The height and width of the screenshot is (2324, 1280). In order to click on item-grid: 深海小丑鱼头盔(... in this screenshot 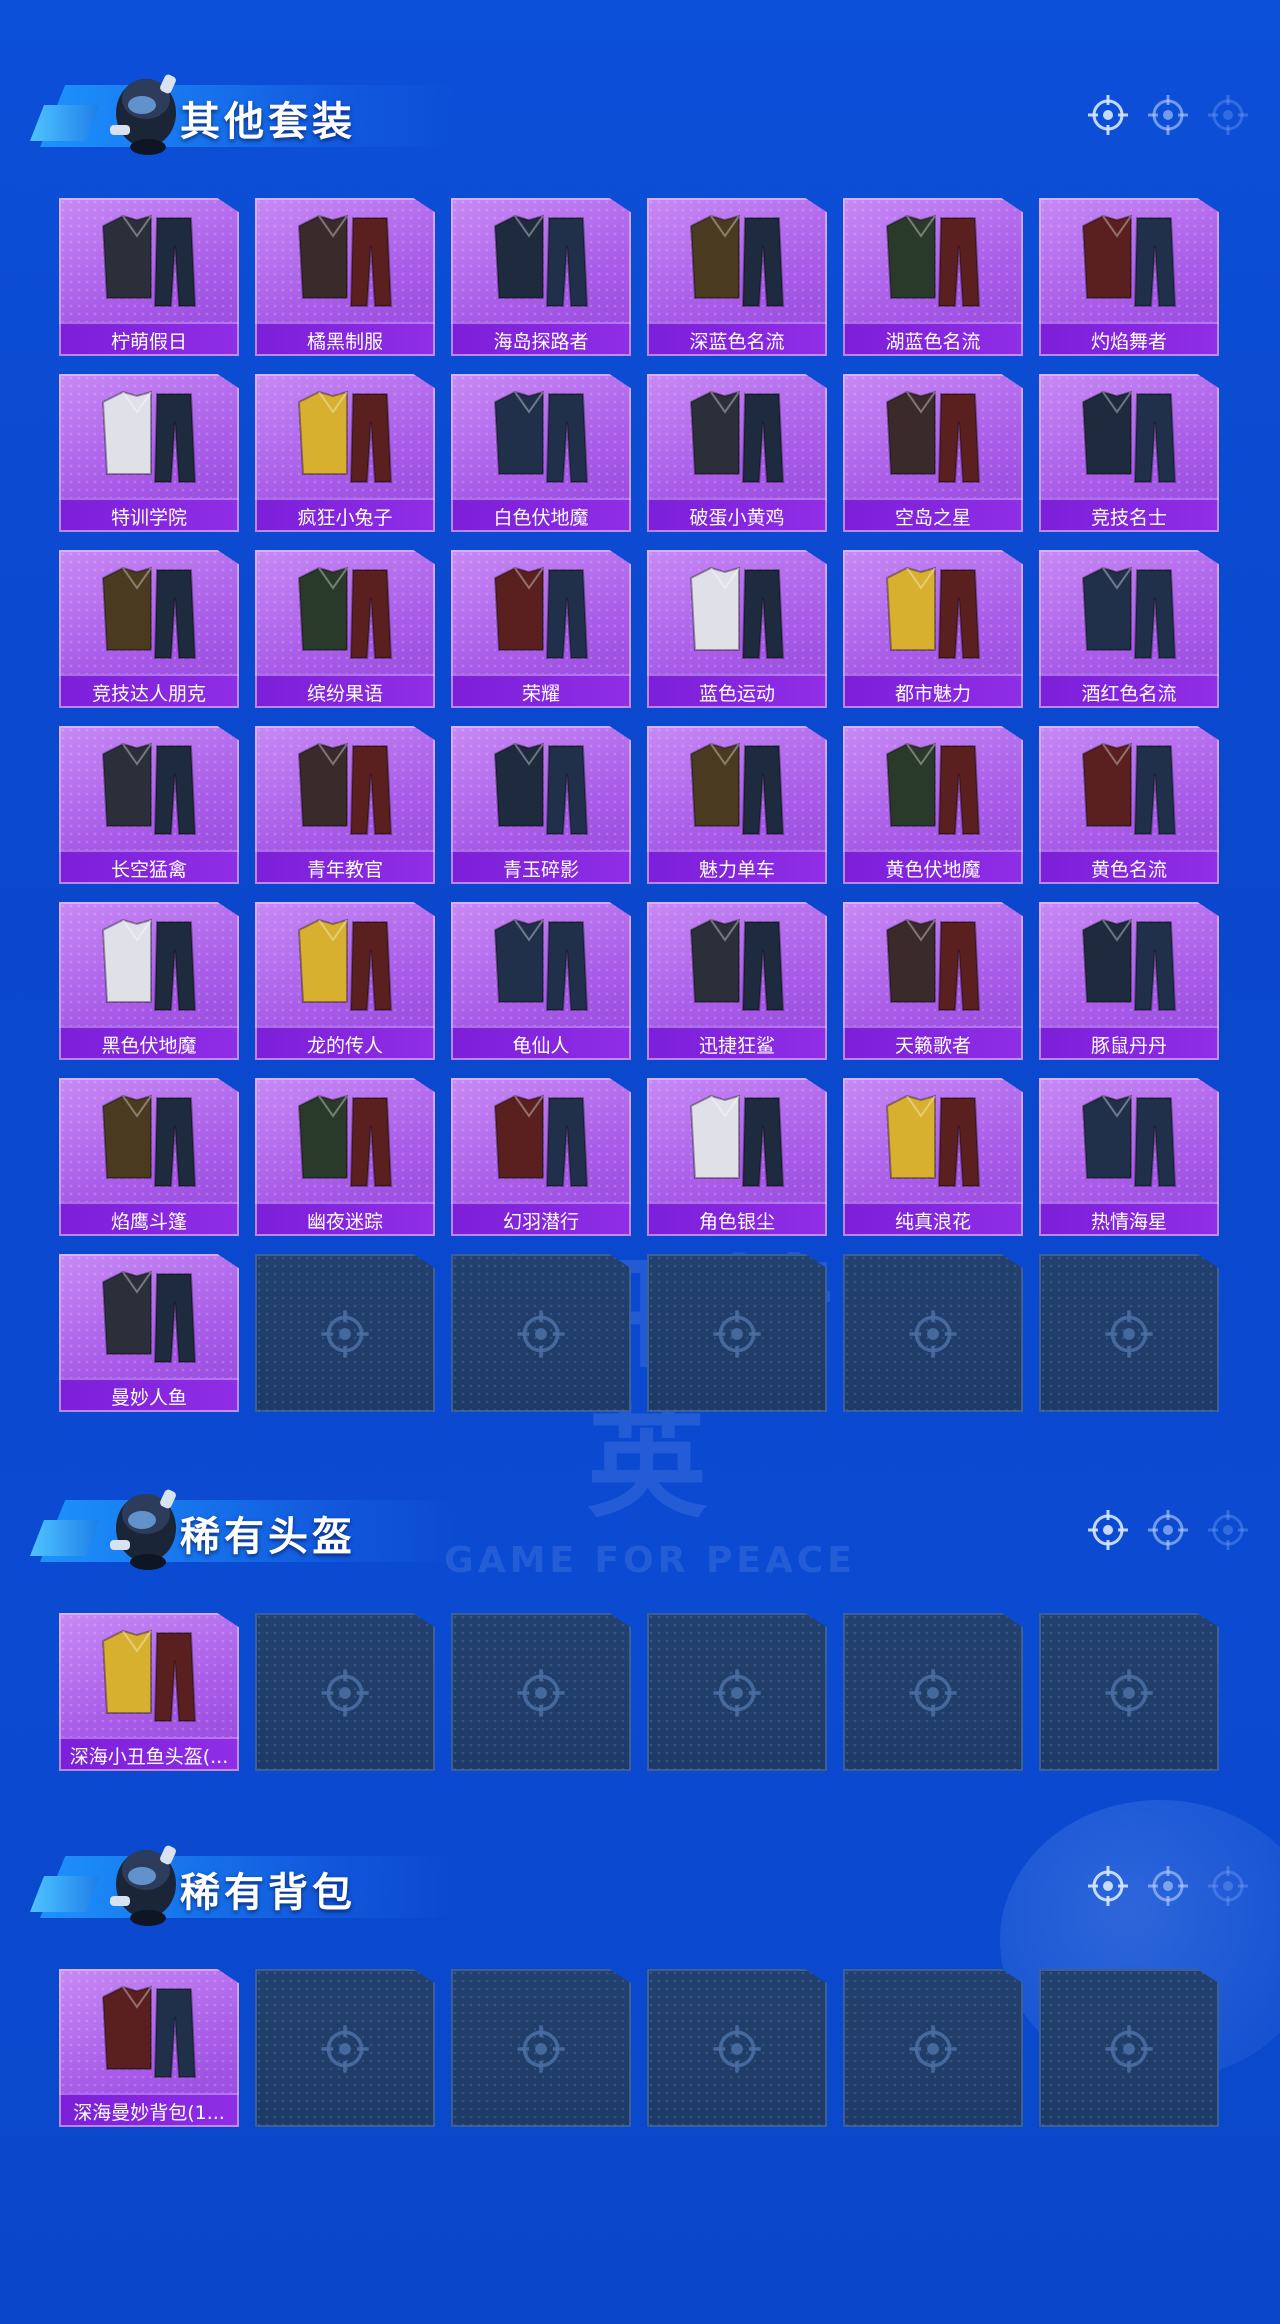, I will do `click(639, 1692)`.